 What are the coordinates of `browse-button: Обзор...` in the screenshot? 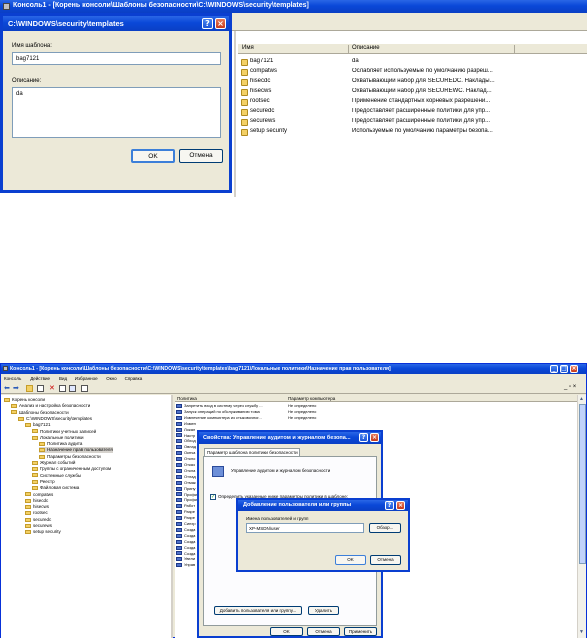 It's located at (385, 528).